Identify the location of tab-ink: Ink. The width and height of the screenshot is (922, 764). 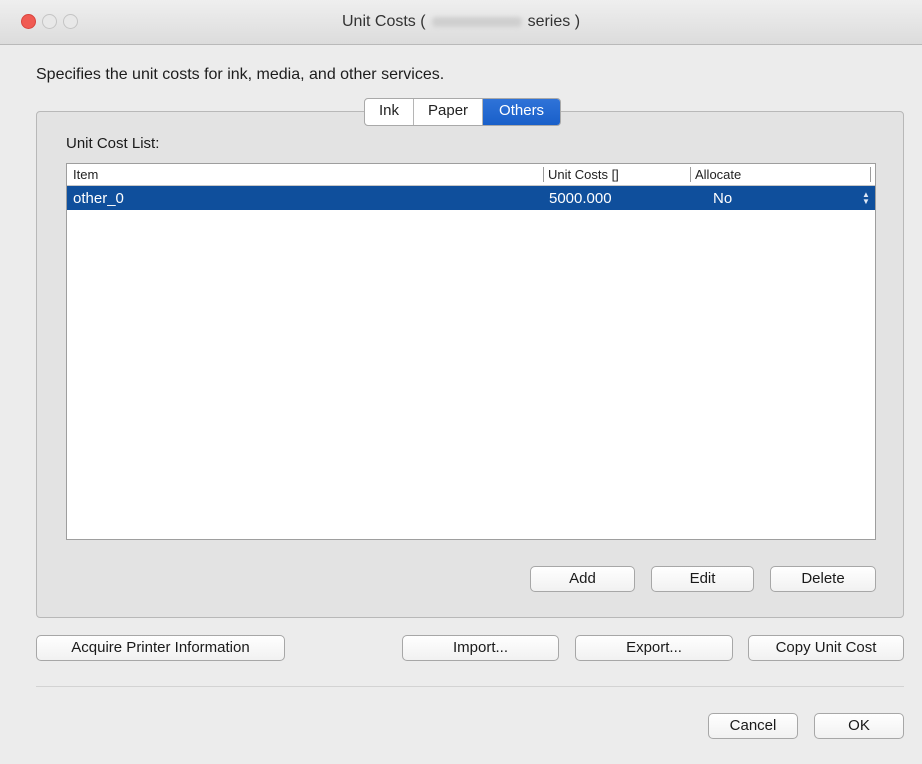
(390, 112).